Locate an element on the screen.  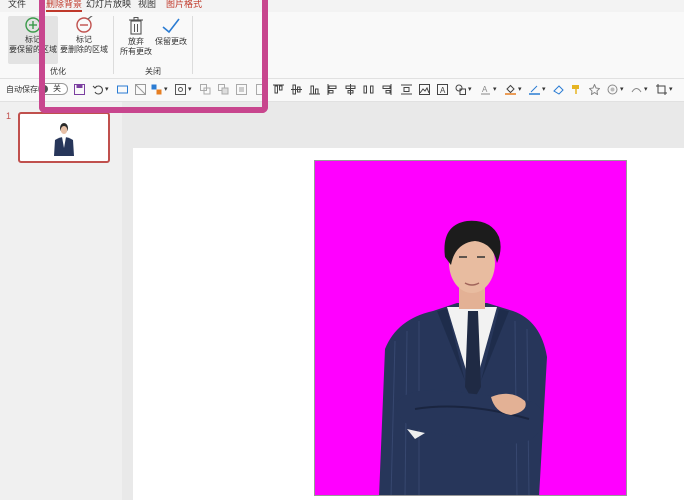
artistic-effects-icon is located at coordinates (612, 89).